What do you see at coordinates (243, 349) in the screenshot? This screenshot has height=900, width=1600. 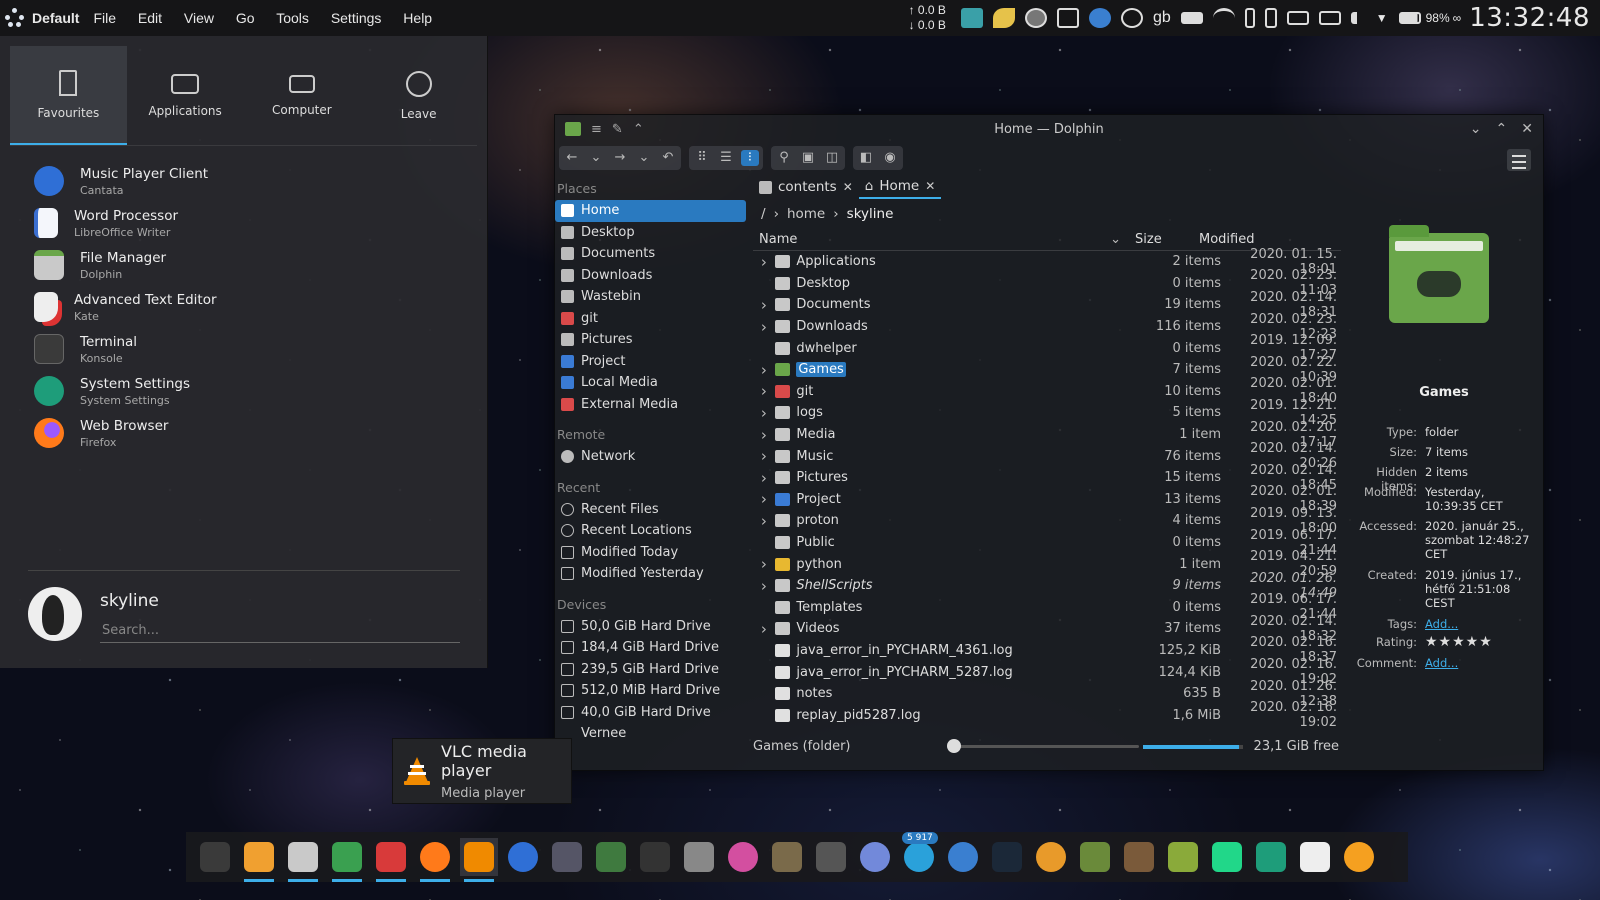 I see `fav-konsole: Terminal Konsole` at bounding box center [243, 349].